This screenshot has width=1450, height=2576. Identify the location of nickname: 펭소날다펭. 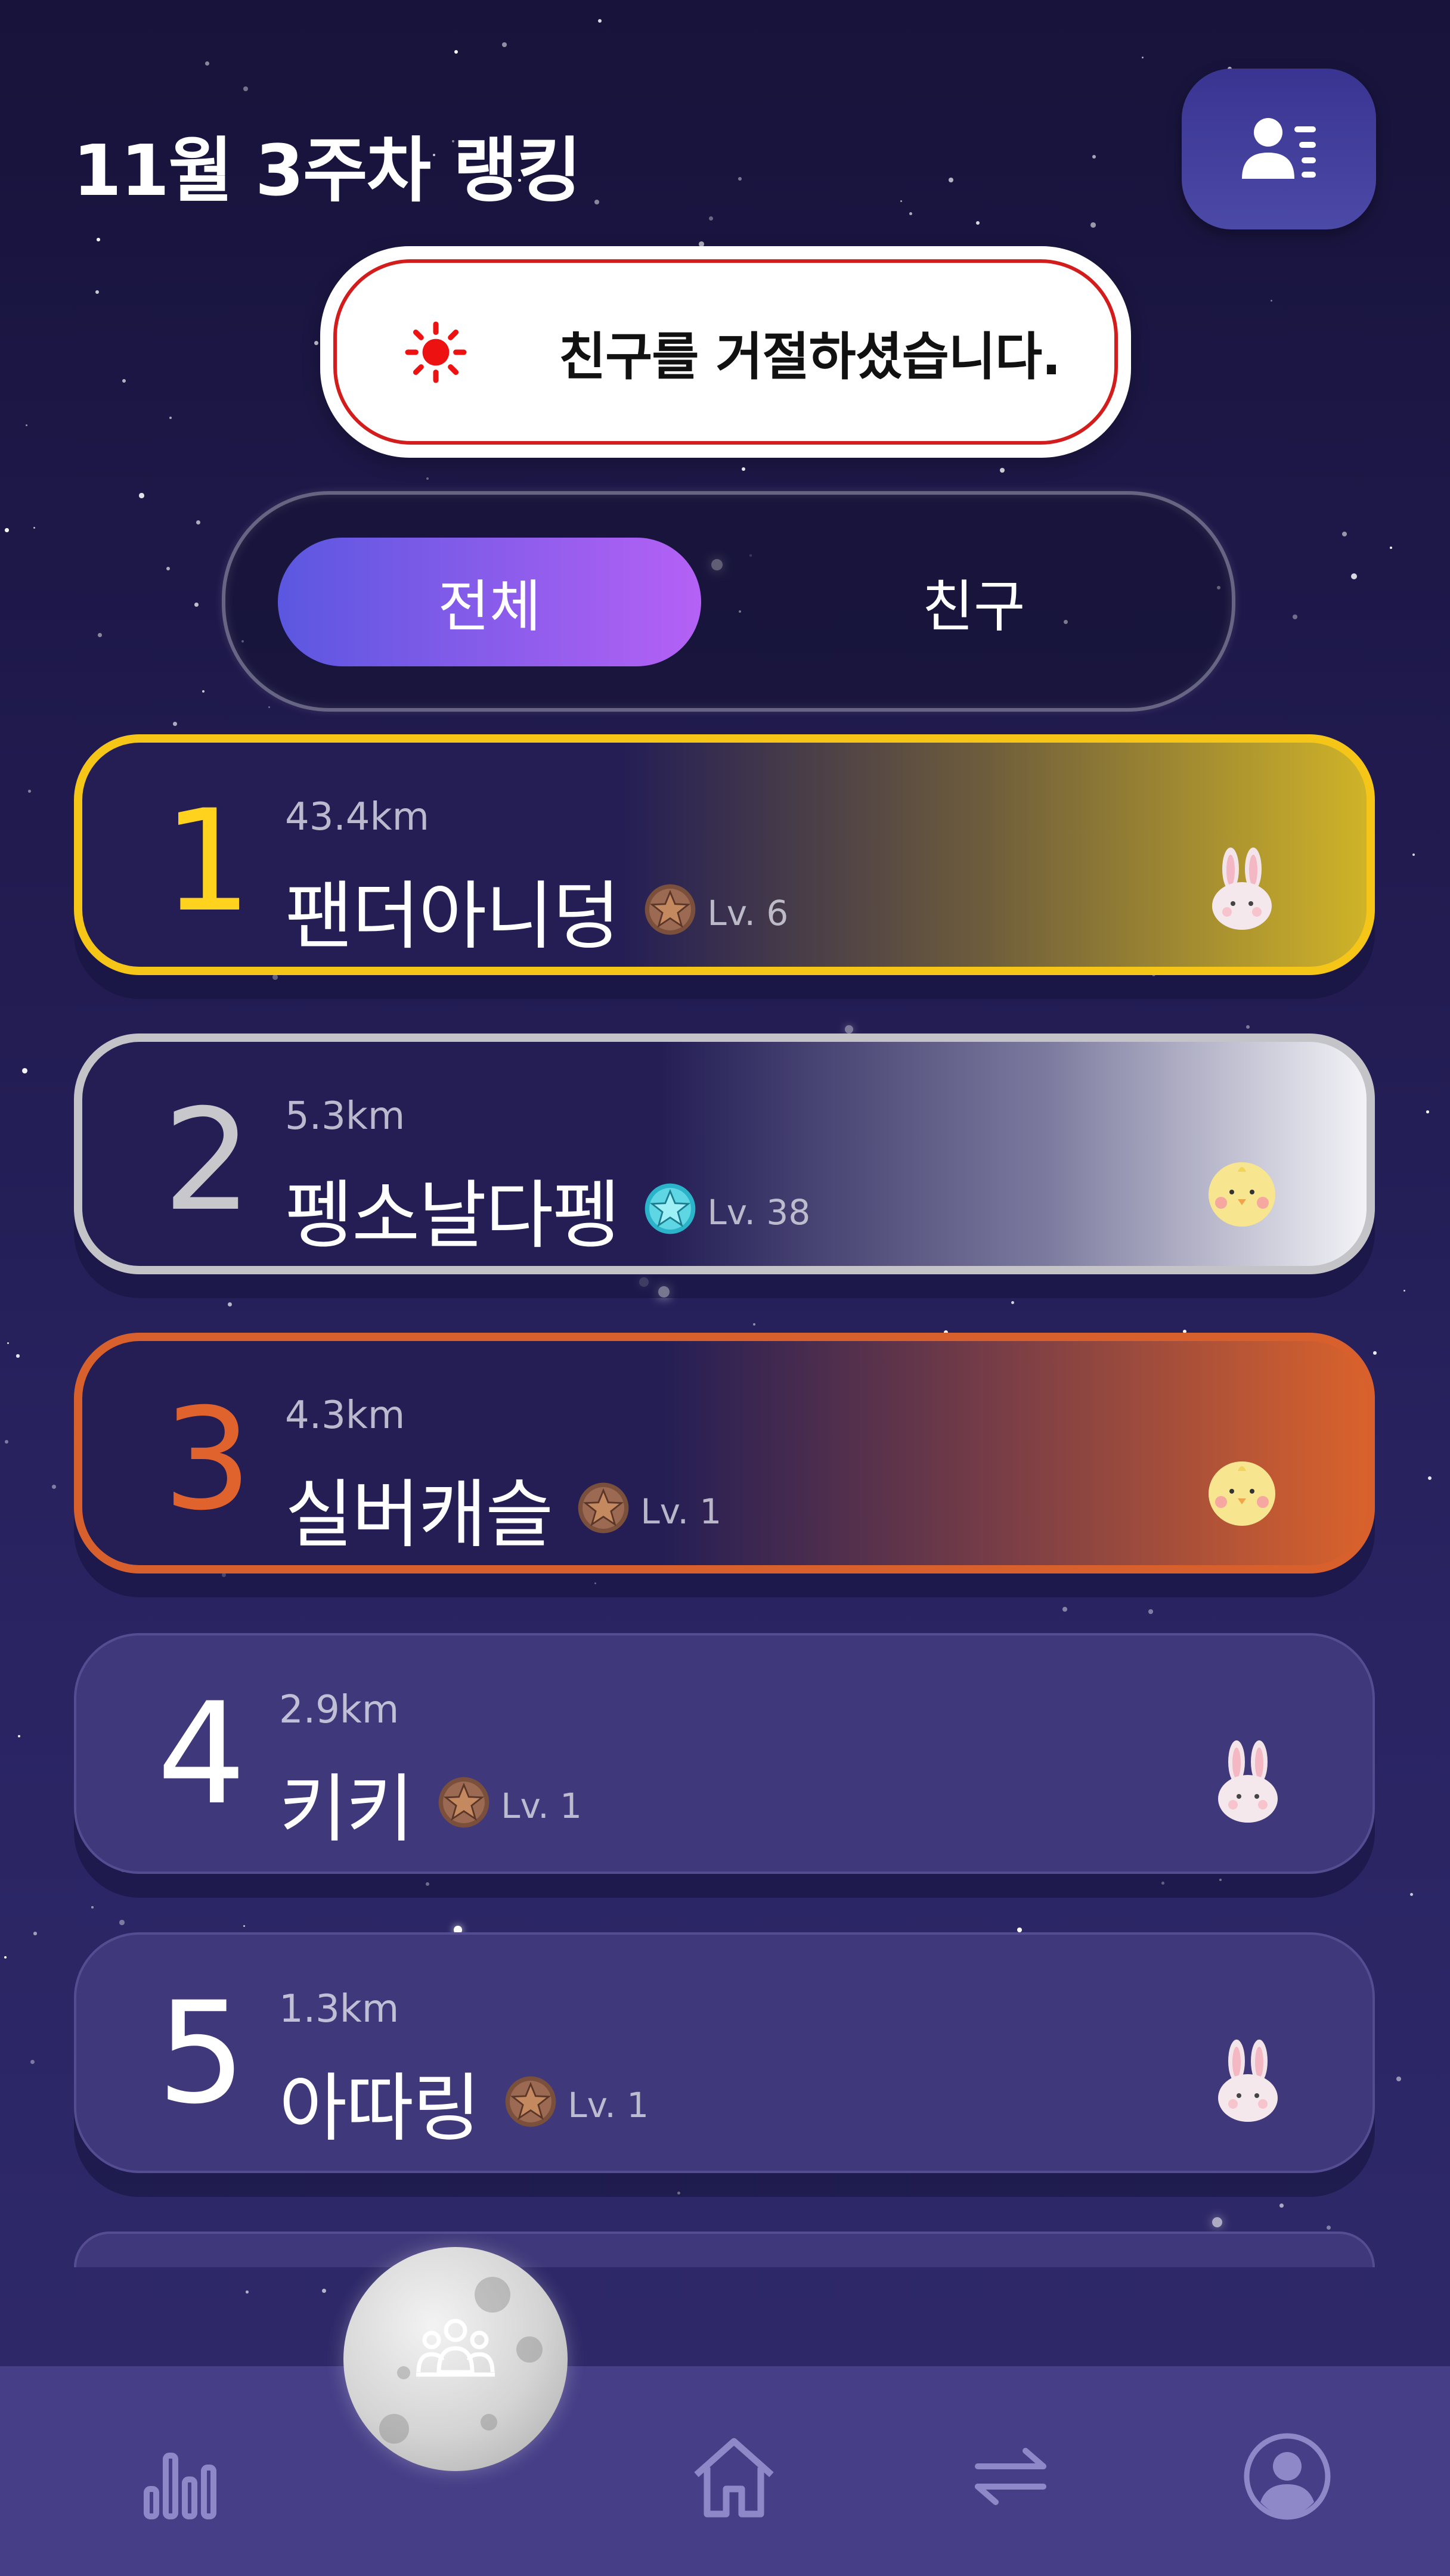
(452, 1216).